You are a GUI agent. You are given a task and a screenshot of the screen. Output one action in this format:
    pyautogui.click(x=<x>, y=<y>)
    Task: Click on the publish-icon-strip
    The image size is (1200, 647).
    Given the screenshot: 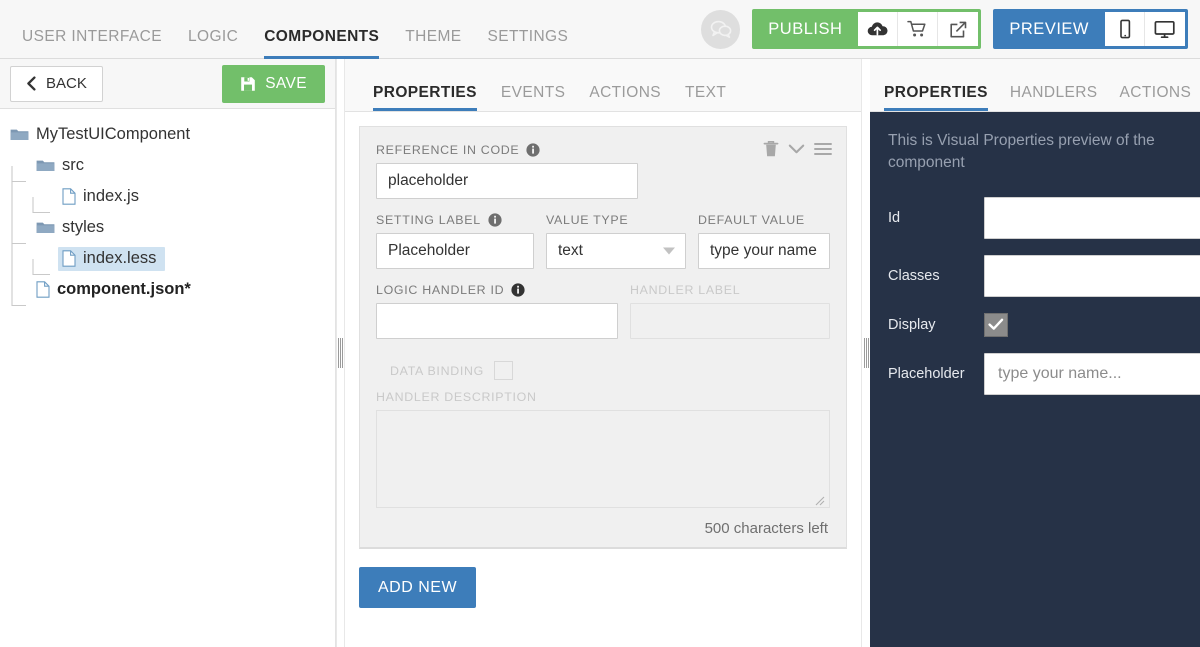 What is the action you would take?
    pyautogui.click(x=918, y=29)
    